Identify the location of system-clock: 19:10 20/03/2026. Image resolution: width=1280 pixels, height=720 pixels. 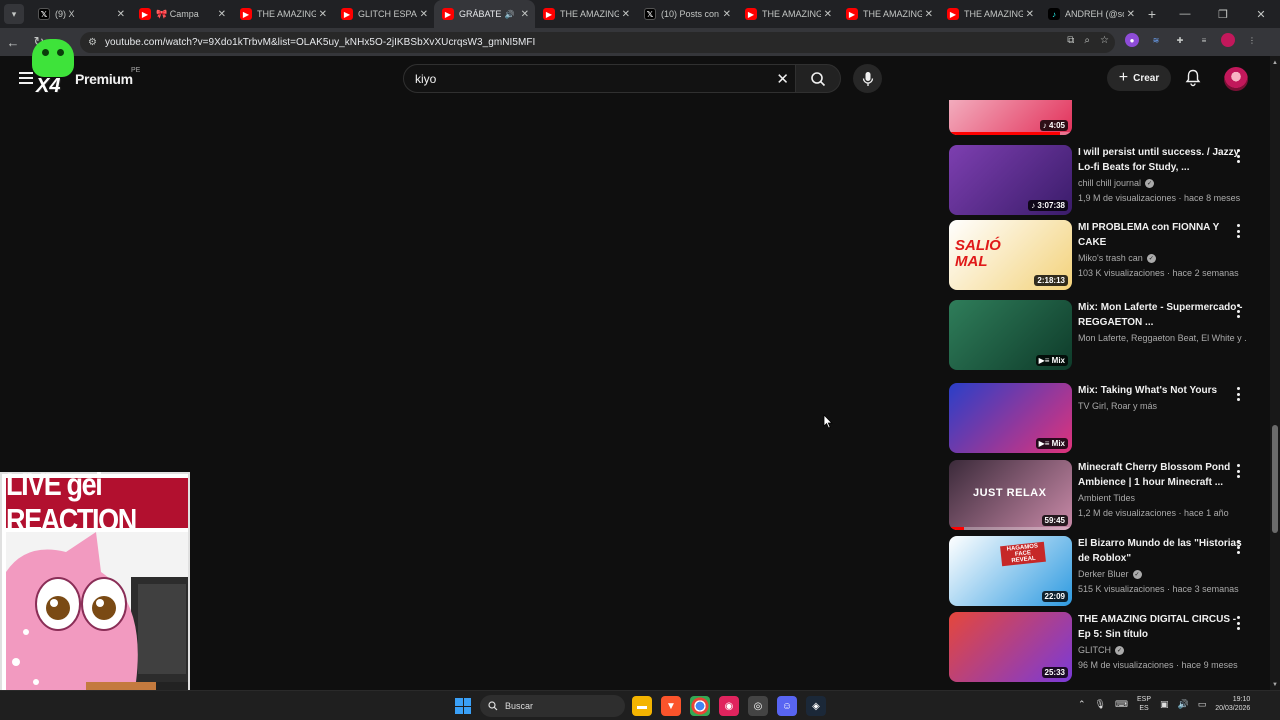
(1232, 704).